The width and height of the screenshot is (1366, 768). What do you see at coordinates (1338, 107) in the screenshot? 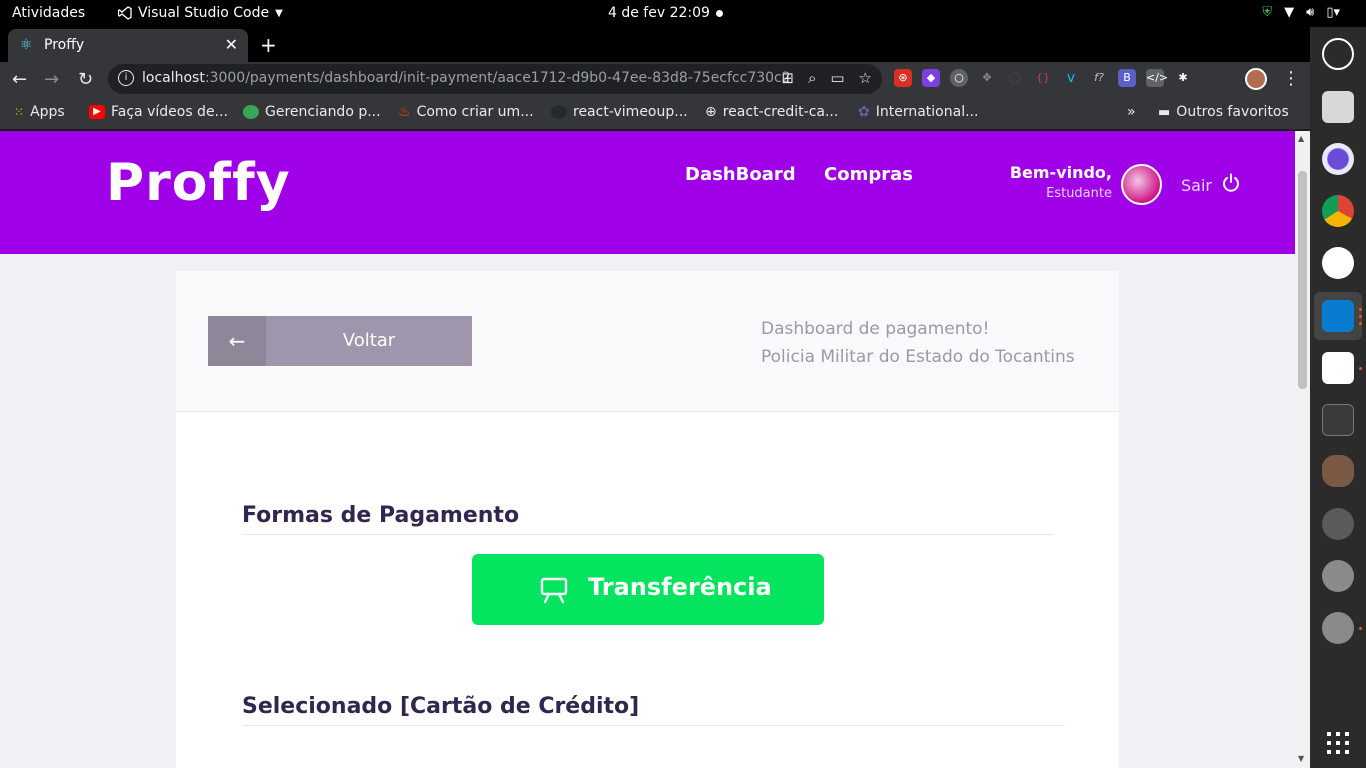
I see `files-icon` at bounding box center [1338, 107].